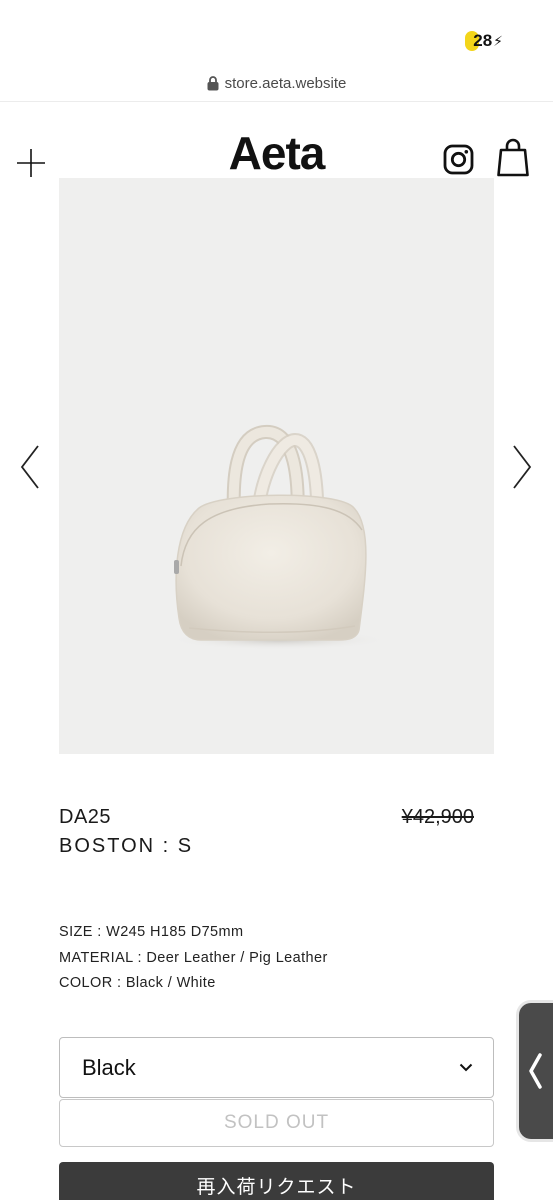 The height and width of the screenshot is (1200, 553). Describe the element at coordinates (126, 846) in the screenshot. I see `product-name: BOSTON : S` at that location.